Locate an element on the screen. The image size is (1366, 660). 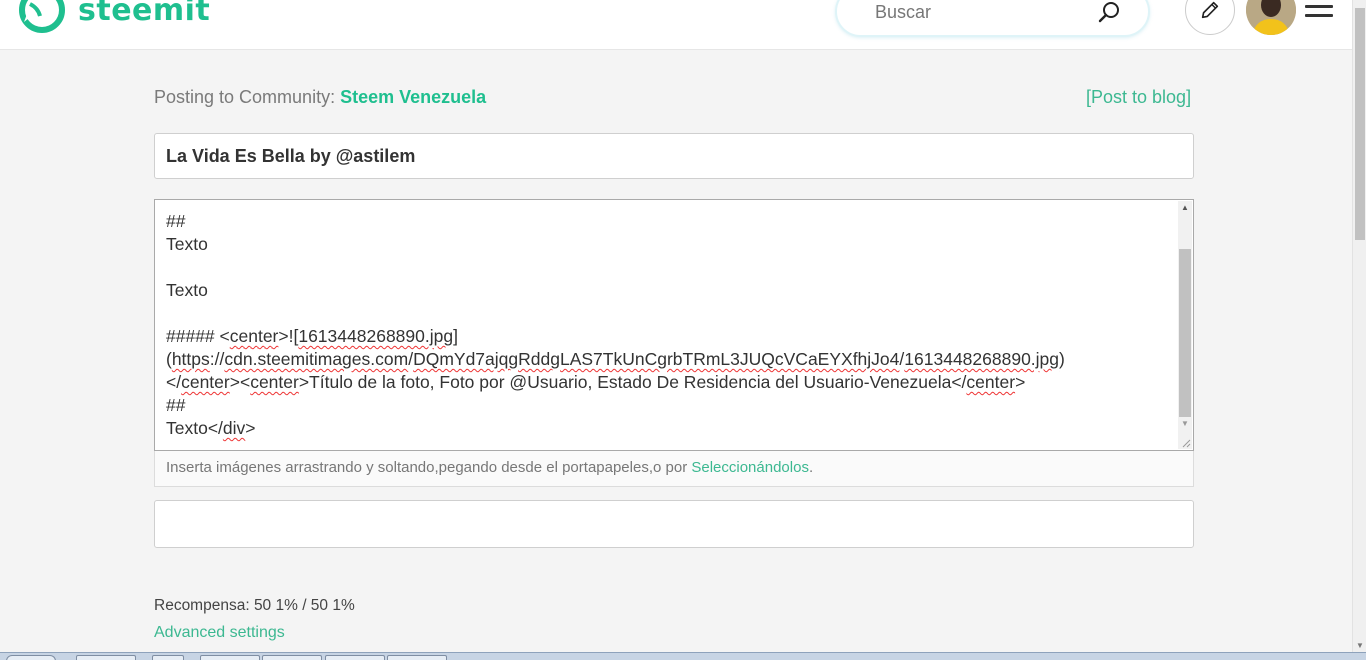
posting-to-community: Posting to Community: Steem Venezuela is located at coordinates (320, 97).